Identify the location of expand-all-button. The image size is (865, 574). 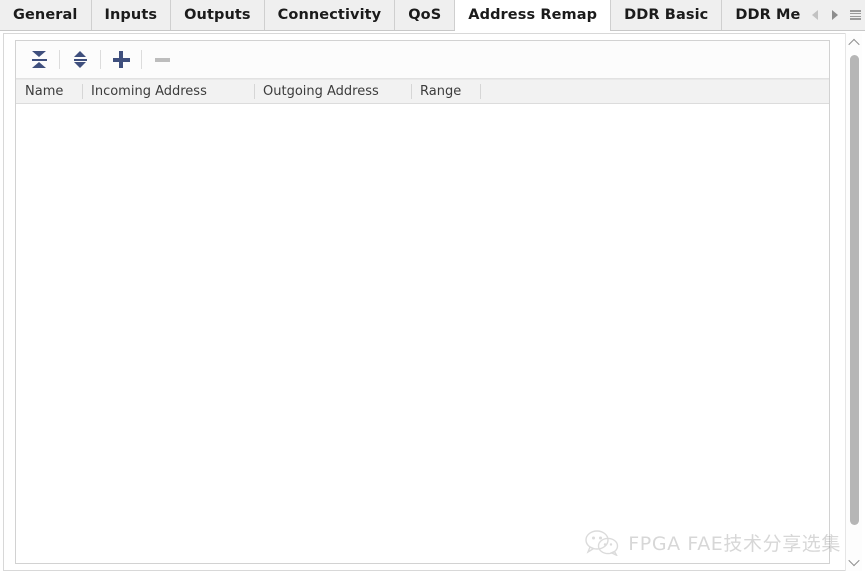
(80, 60).